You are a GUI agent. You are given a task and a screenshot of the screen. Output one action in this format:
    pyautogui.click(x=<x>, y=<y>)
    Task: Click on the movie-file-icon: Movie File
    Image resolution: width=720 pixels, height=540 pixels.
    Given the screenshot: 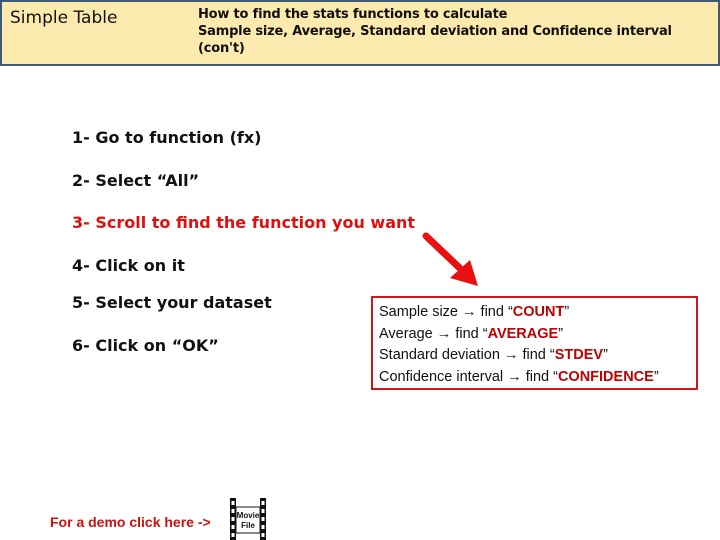 What is the action you would take?
    pyautogui.click(x=248, y=519)
    